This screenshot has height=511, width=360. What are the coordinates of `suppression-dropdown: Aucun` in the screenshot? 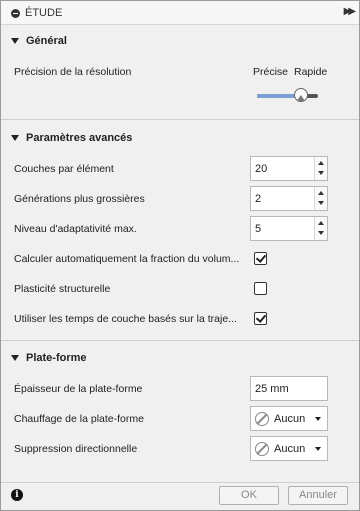 It's located at (289, 448).